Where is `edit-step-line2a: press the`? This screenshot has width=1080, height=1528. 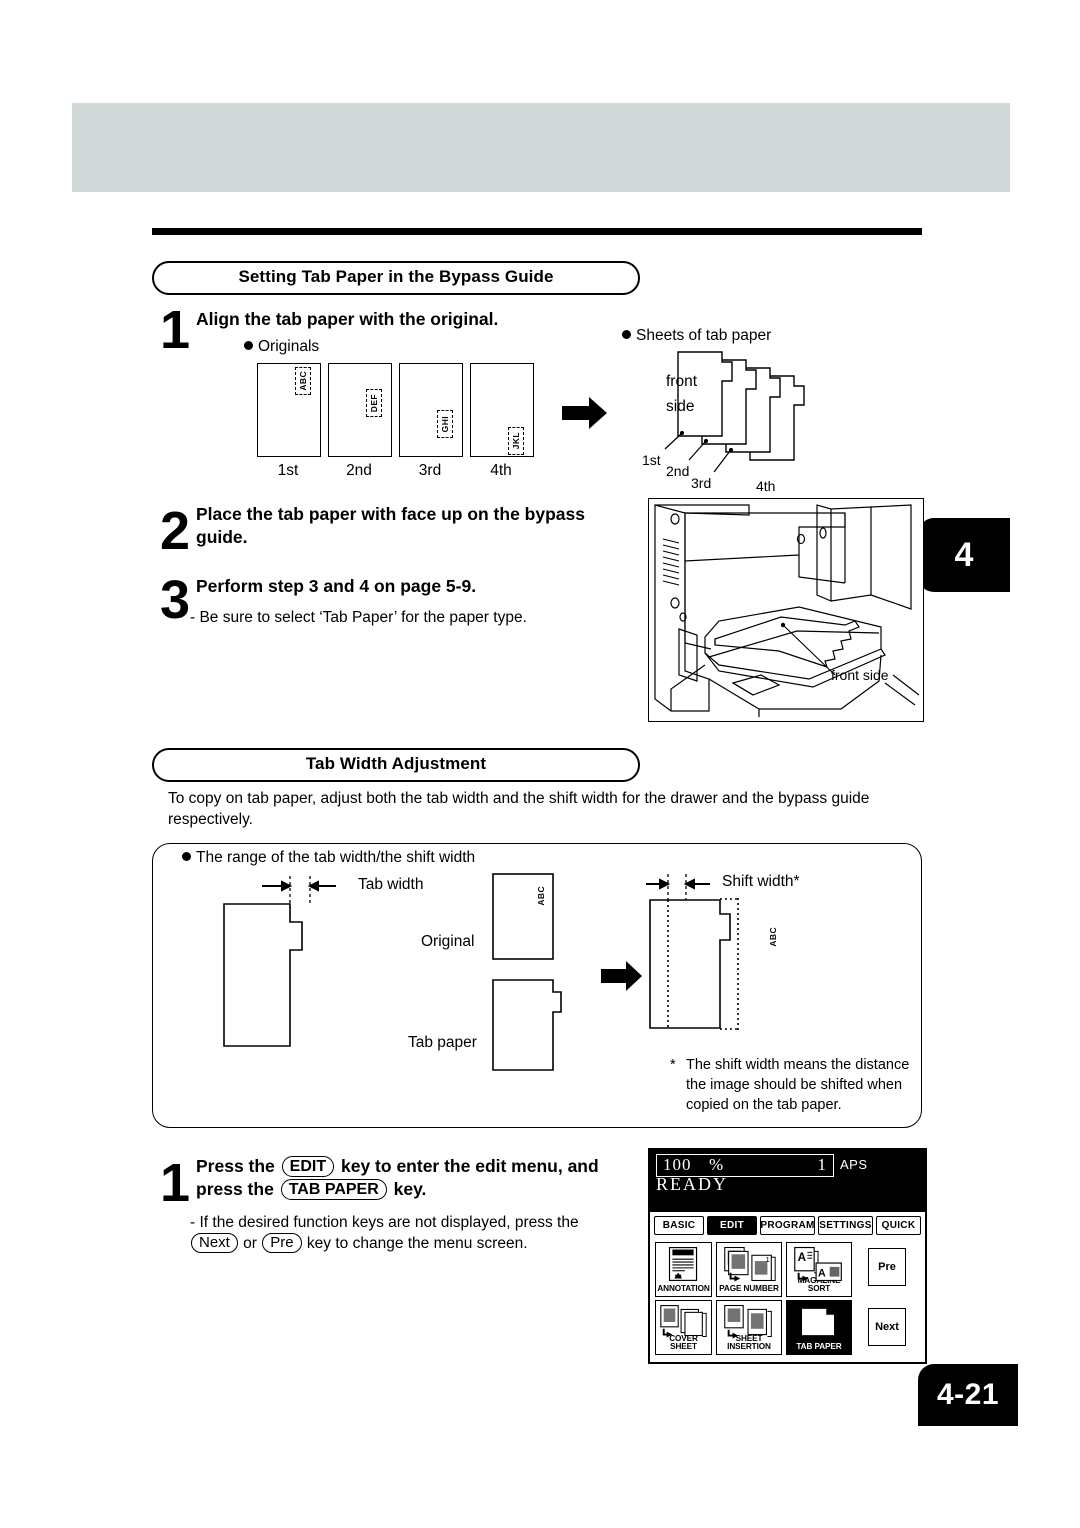
edit-step-line2a: press the is located at coordinates (235, 1189).